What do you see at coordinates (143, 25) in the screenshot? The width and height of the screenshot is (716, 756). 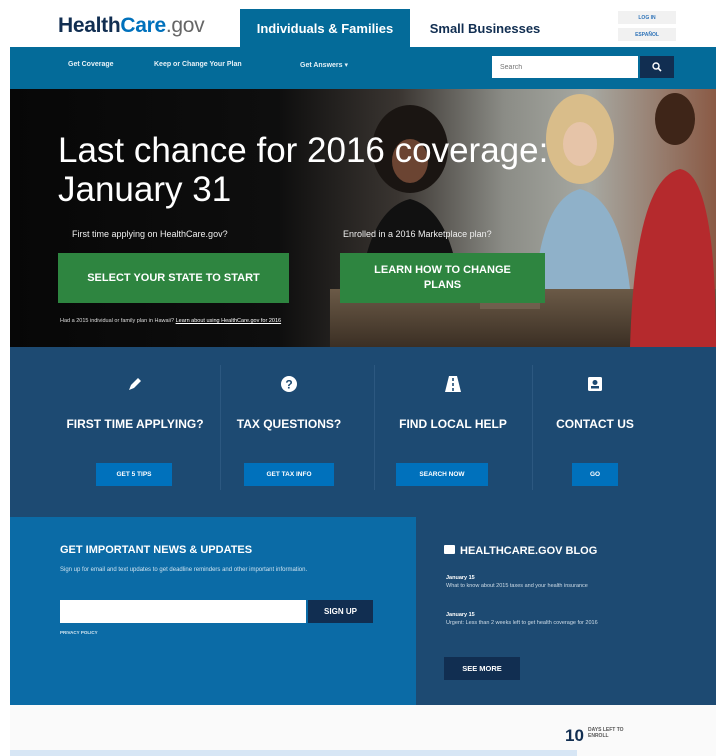 I see `logo-care: Care` at bounding box center [143, 25].